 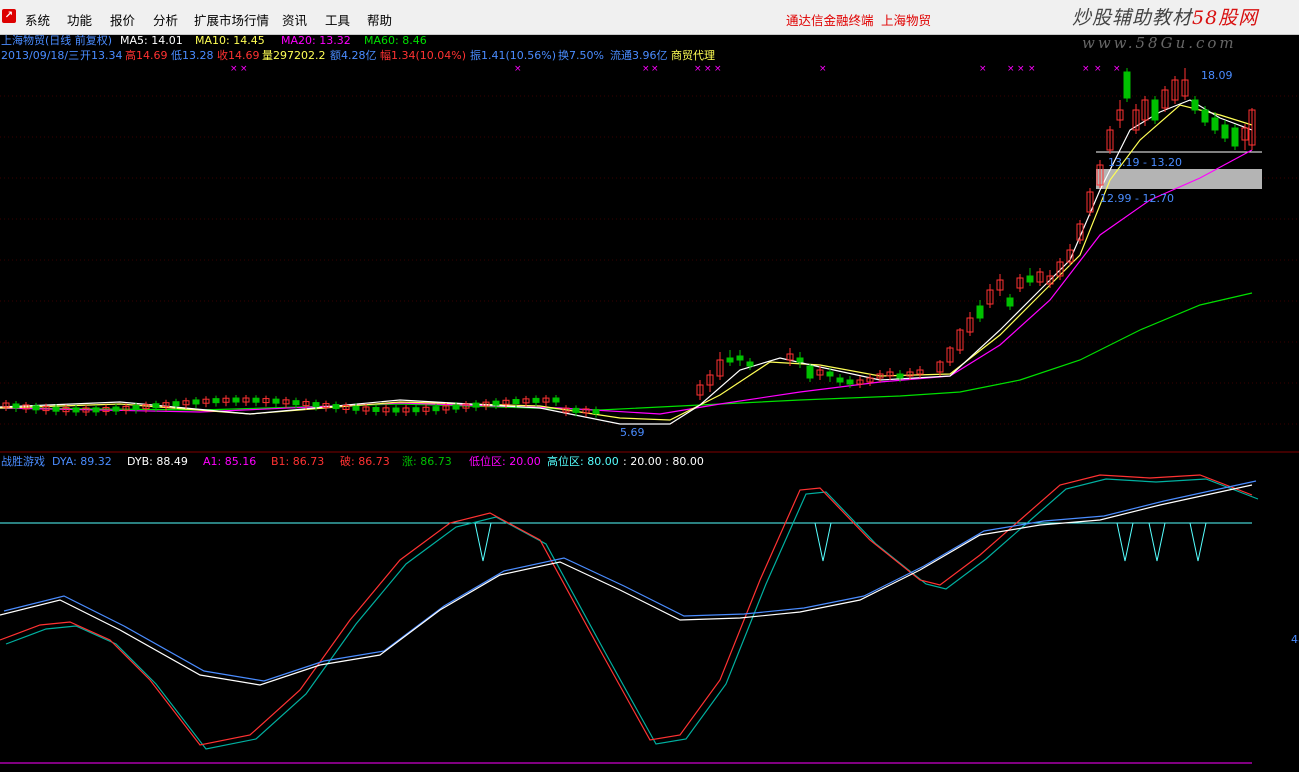 I want to click on info-change: 幅1.34(10.04%), so click(x=423, y=55).